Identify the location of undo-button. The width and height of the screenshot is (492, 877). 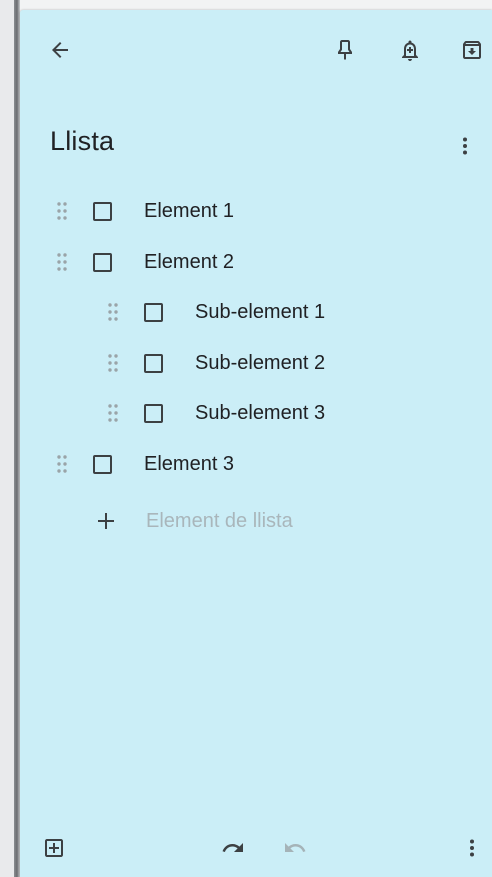
(233, 848).